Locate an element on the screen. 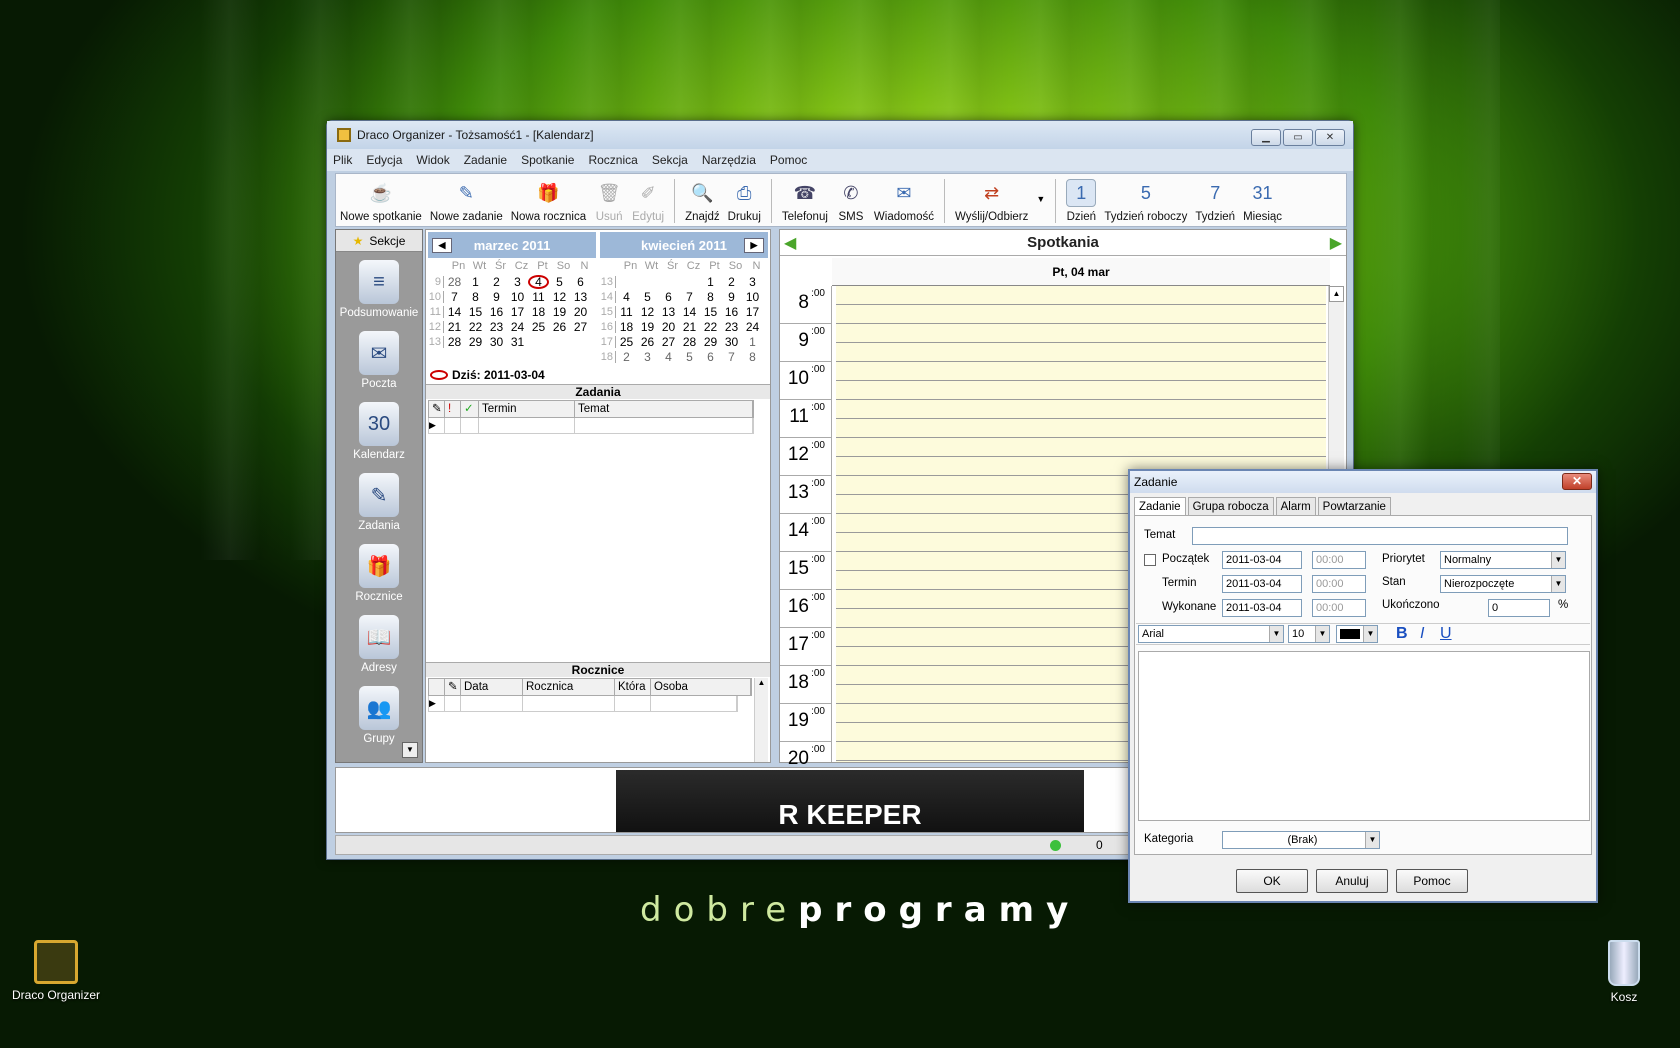 The image size is (1680, 1048). calendar-day: 23 is located at coordinates (731, 327).